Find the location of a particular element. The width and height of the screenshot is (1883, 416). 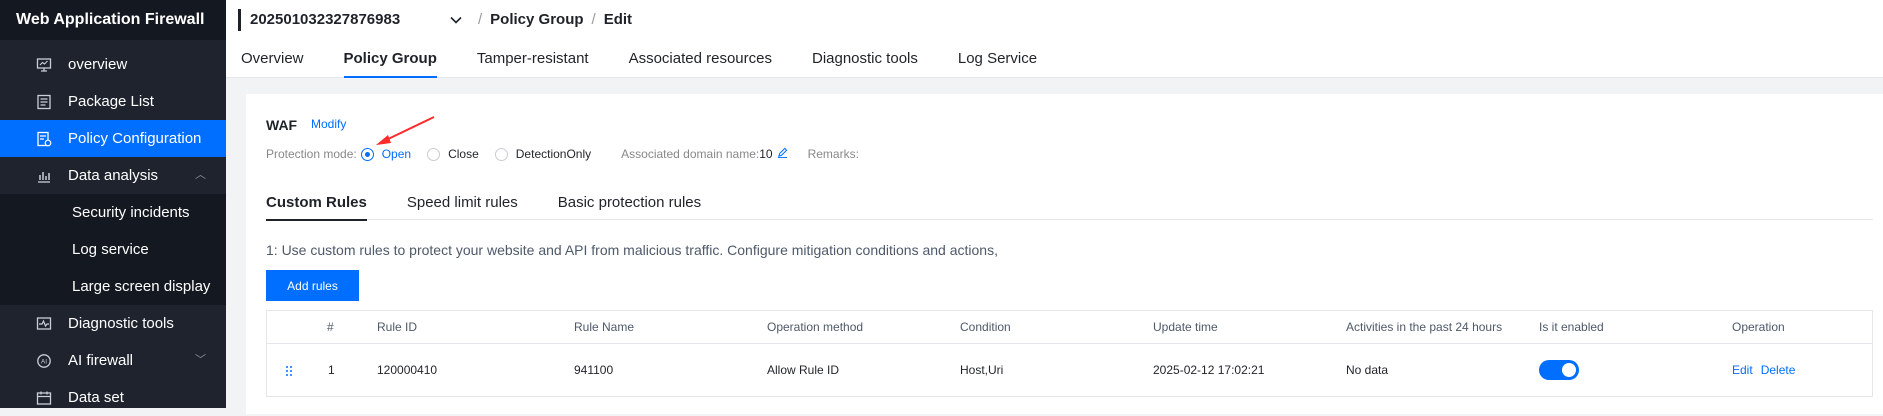

sidebar-item-label: Data set is located at coordinates (96, 397).